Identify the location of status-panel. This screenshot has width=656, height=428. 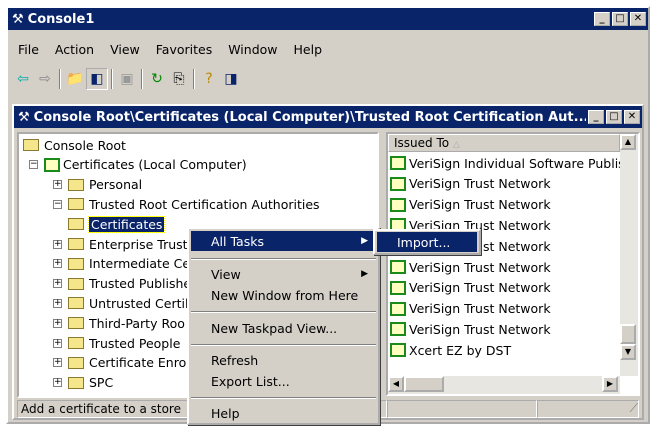
(462, 409).